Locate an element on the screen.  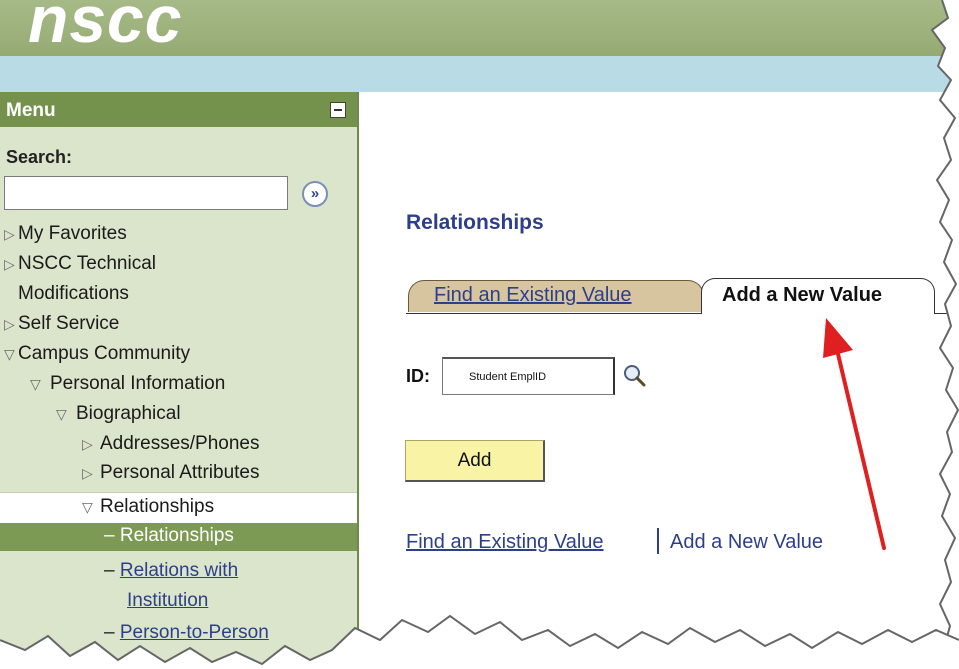
link-separator is located at coordinates (658, 541).